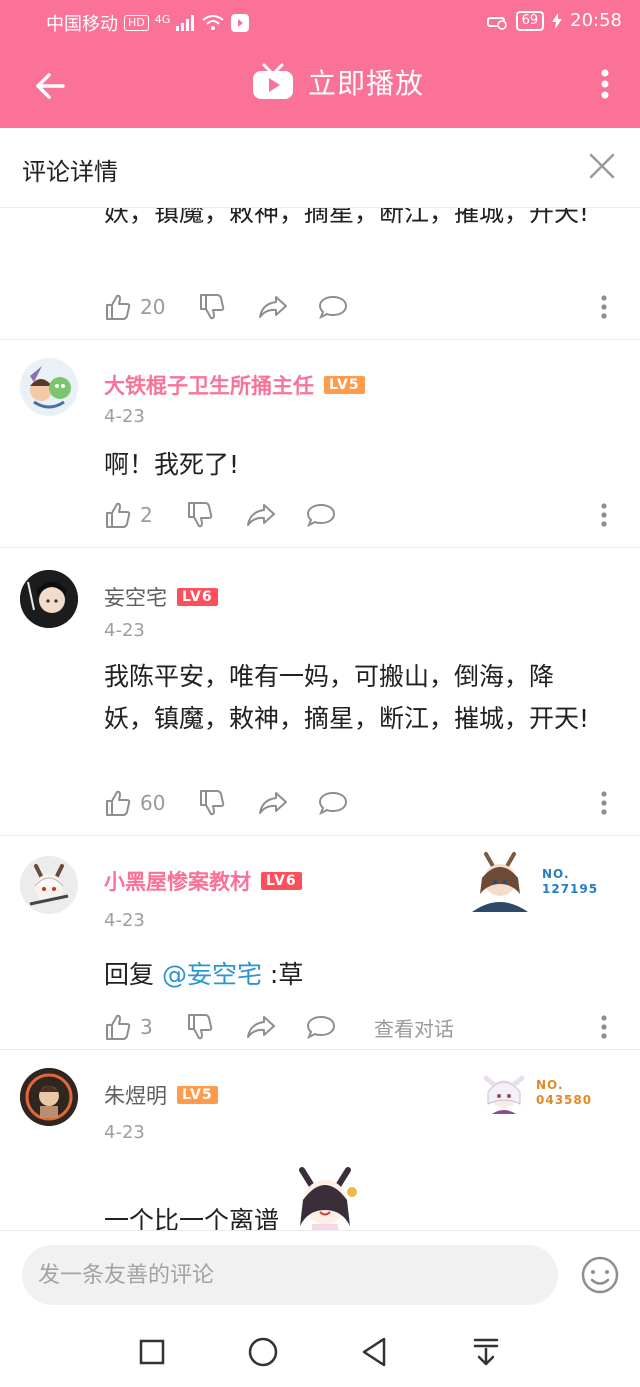 Image resolution: width=640 pixels, height=1387 pixels. I want to click on view-dialog-link: 查看对话, so click(414, 1027).